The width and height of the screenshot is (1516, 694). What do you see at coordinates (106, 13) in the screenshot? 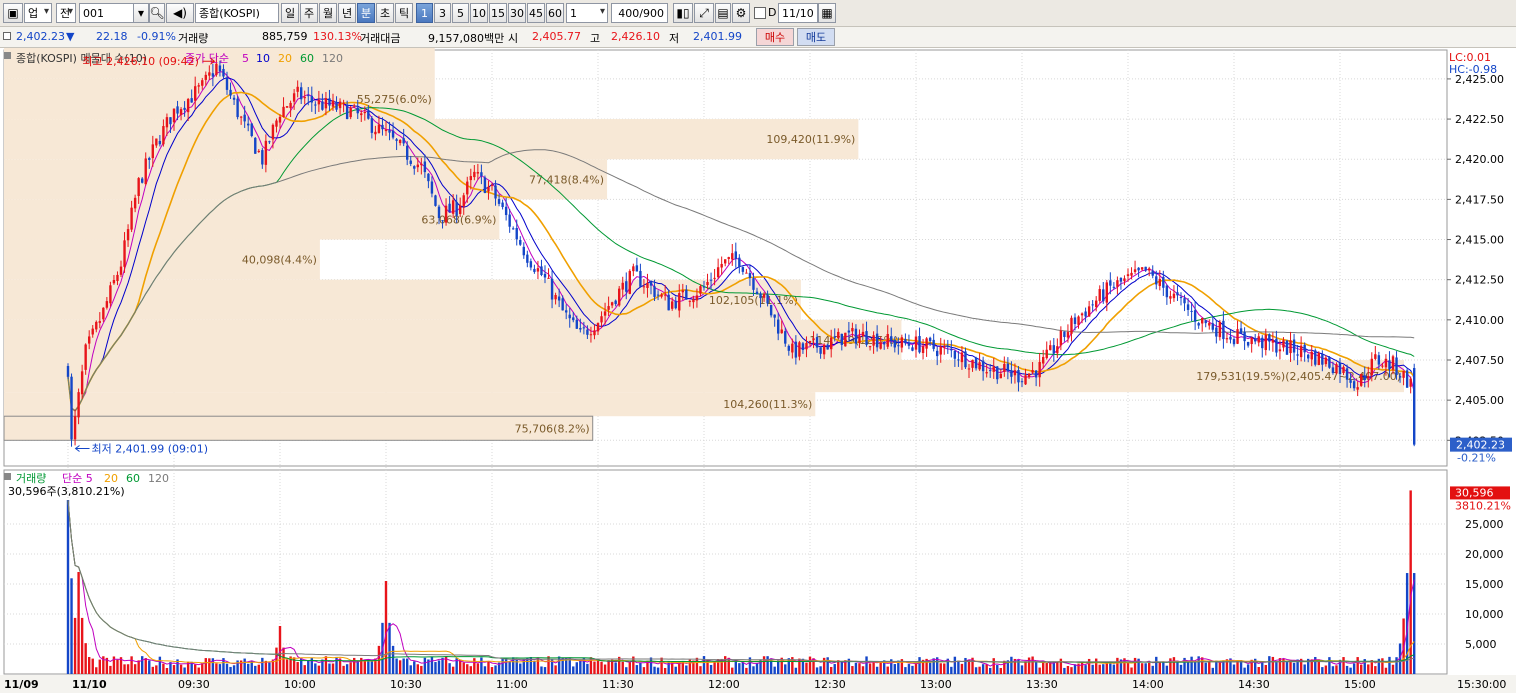
I see `code-input: 001` at bounding box center [106, 13].